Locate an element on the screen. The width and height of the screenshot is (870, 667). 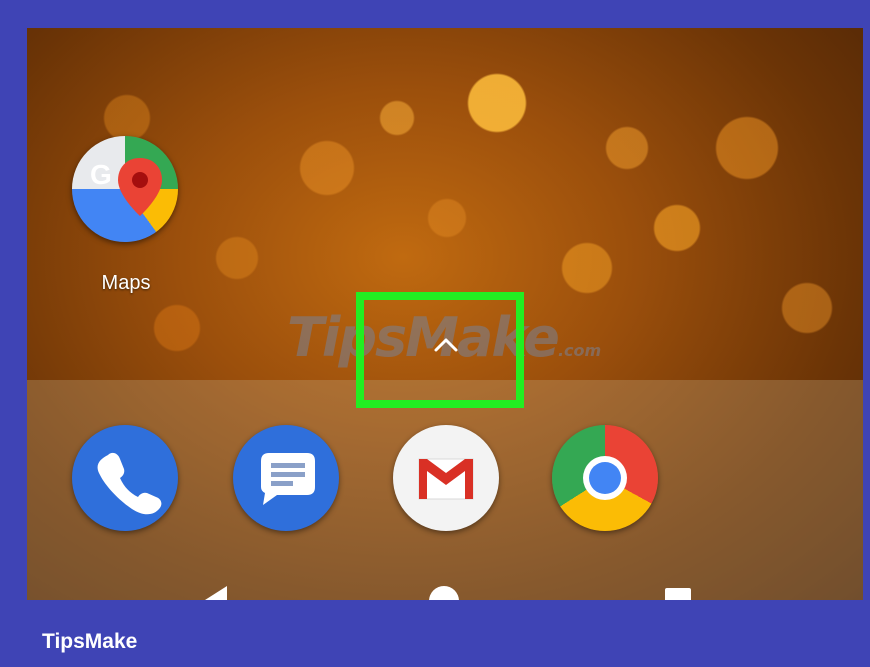
gmail-app-icon is located at coordinates (446, 478).